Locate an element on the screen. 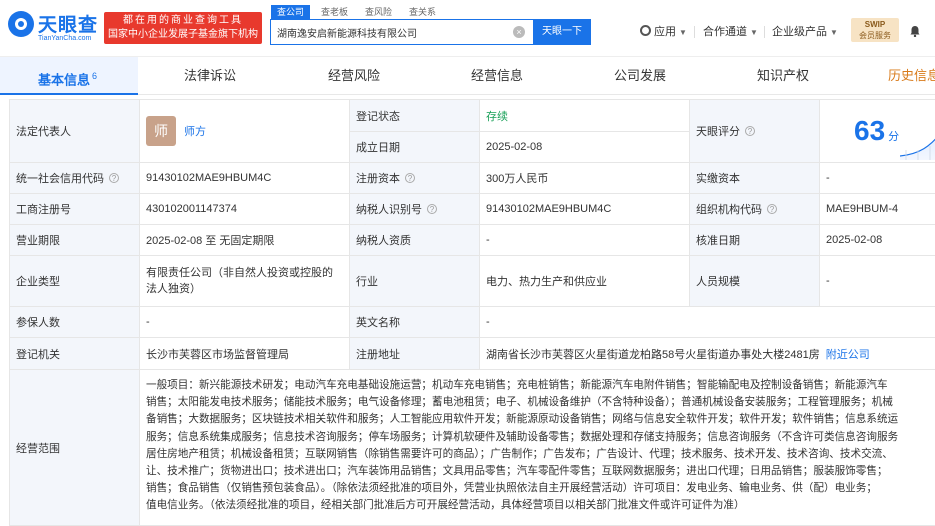  search-input is located at coordinates (394, 32).